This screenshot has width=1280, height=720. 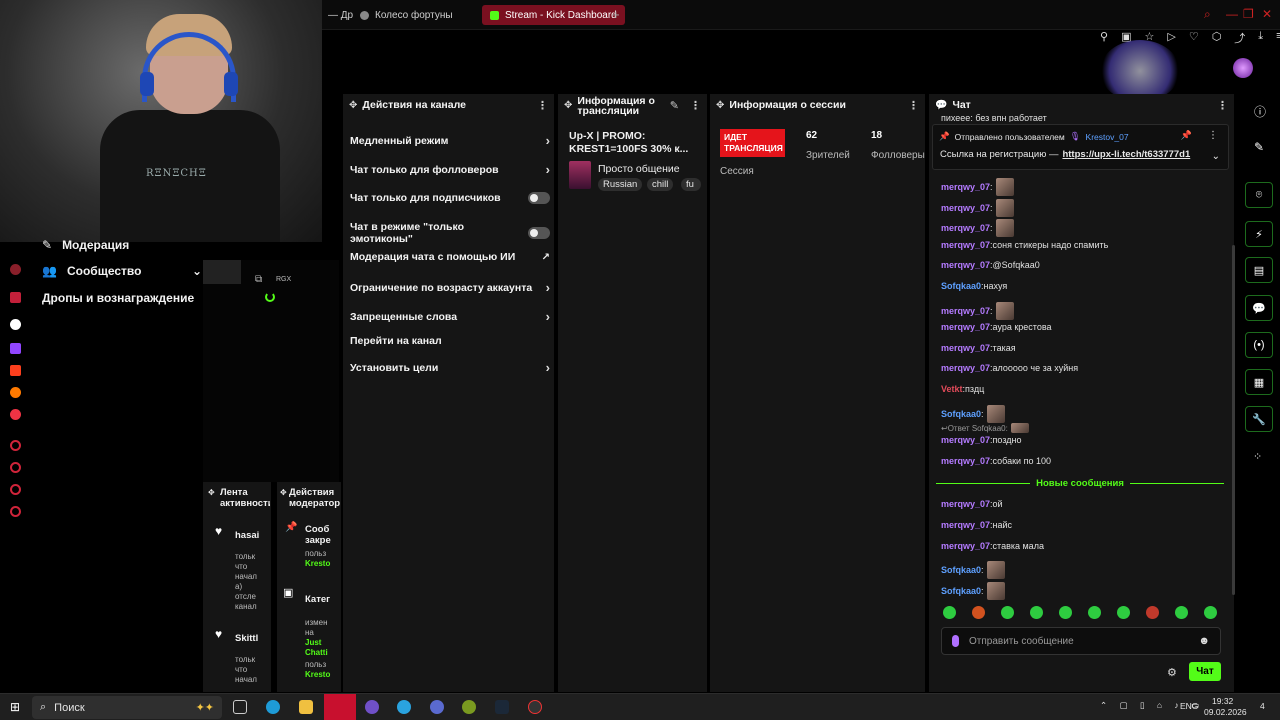 What do you see at coordinates (1080, 483) in the screenshot?
I see `new-messages-divider: Новые сообщения` at bounding box center [1080, 483].